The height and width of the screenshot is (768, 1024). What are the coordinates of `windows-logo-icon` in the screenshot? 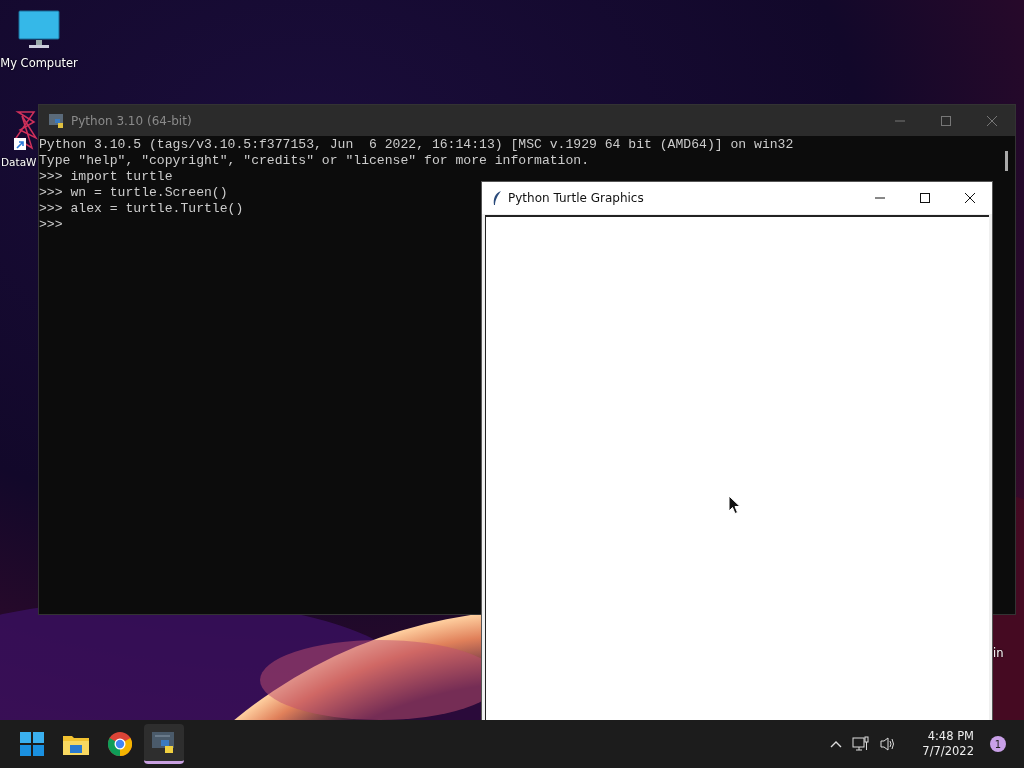 It's located at (32, 744).